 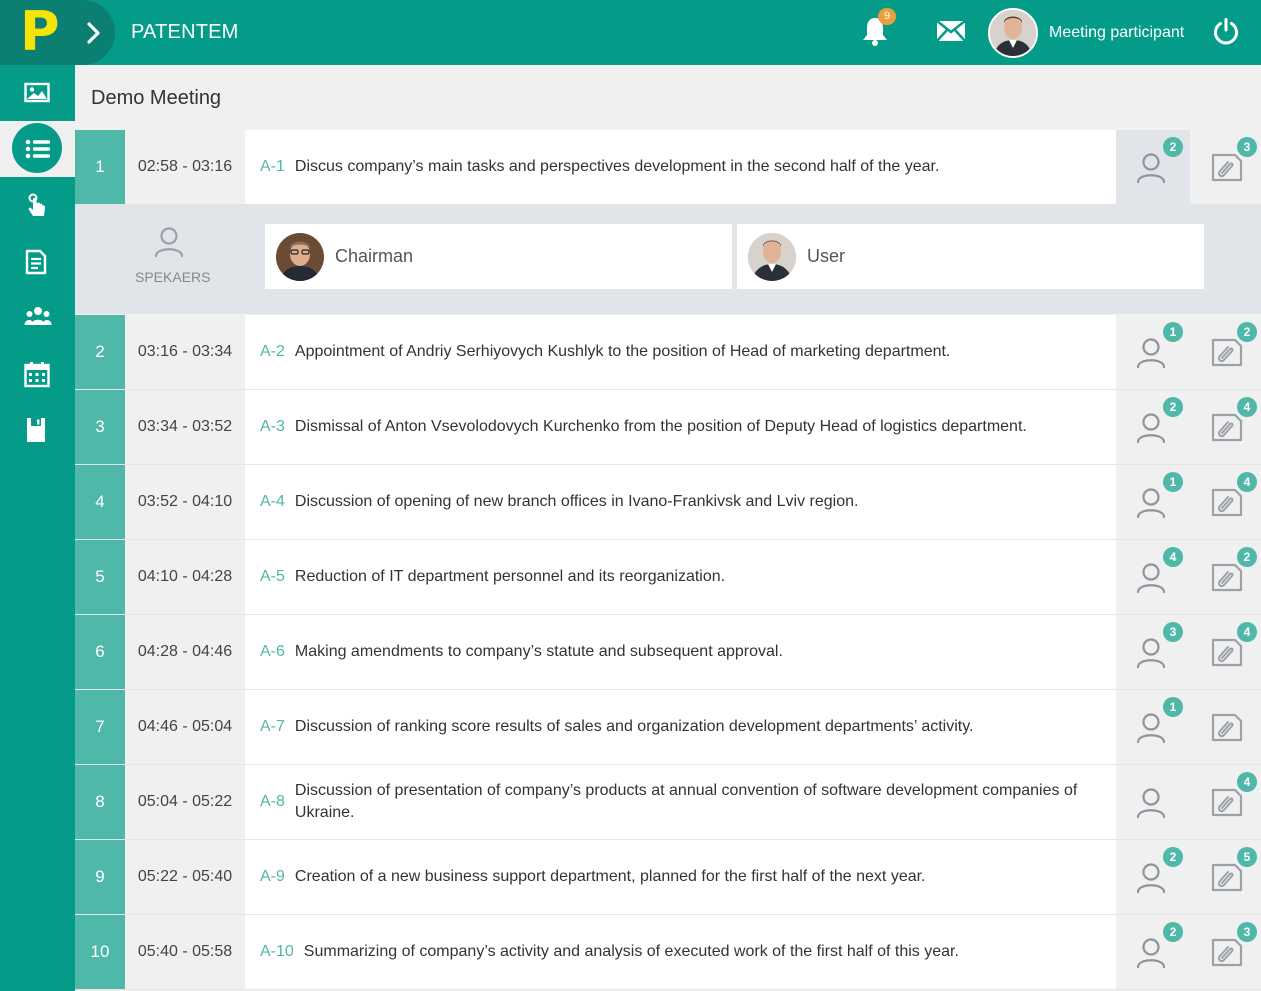 What do you see at coordinates (277, 951) in the screenshot?
I see `agenda-code: A-10` at bounding box center [277, 951].